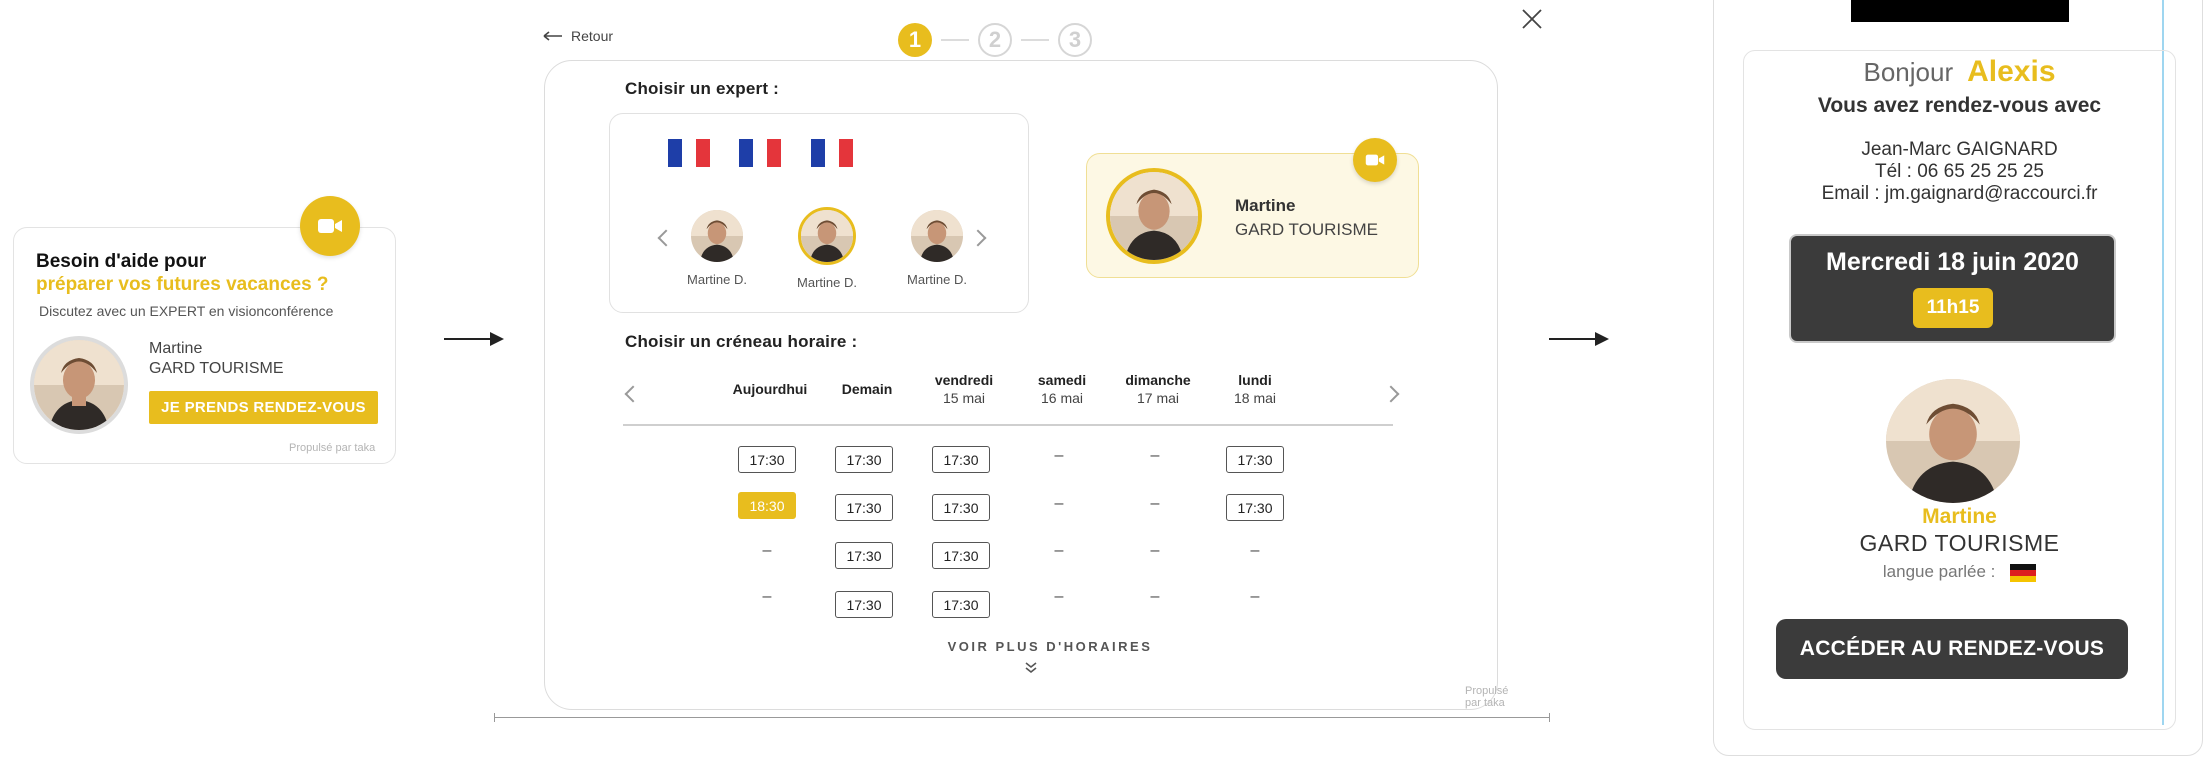 The image size is (2207, 760). Describe the element at coordinates (1062, 380) in the screenshot. I see `day-name: samedi` at that location.